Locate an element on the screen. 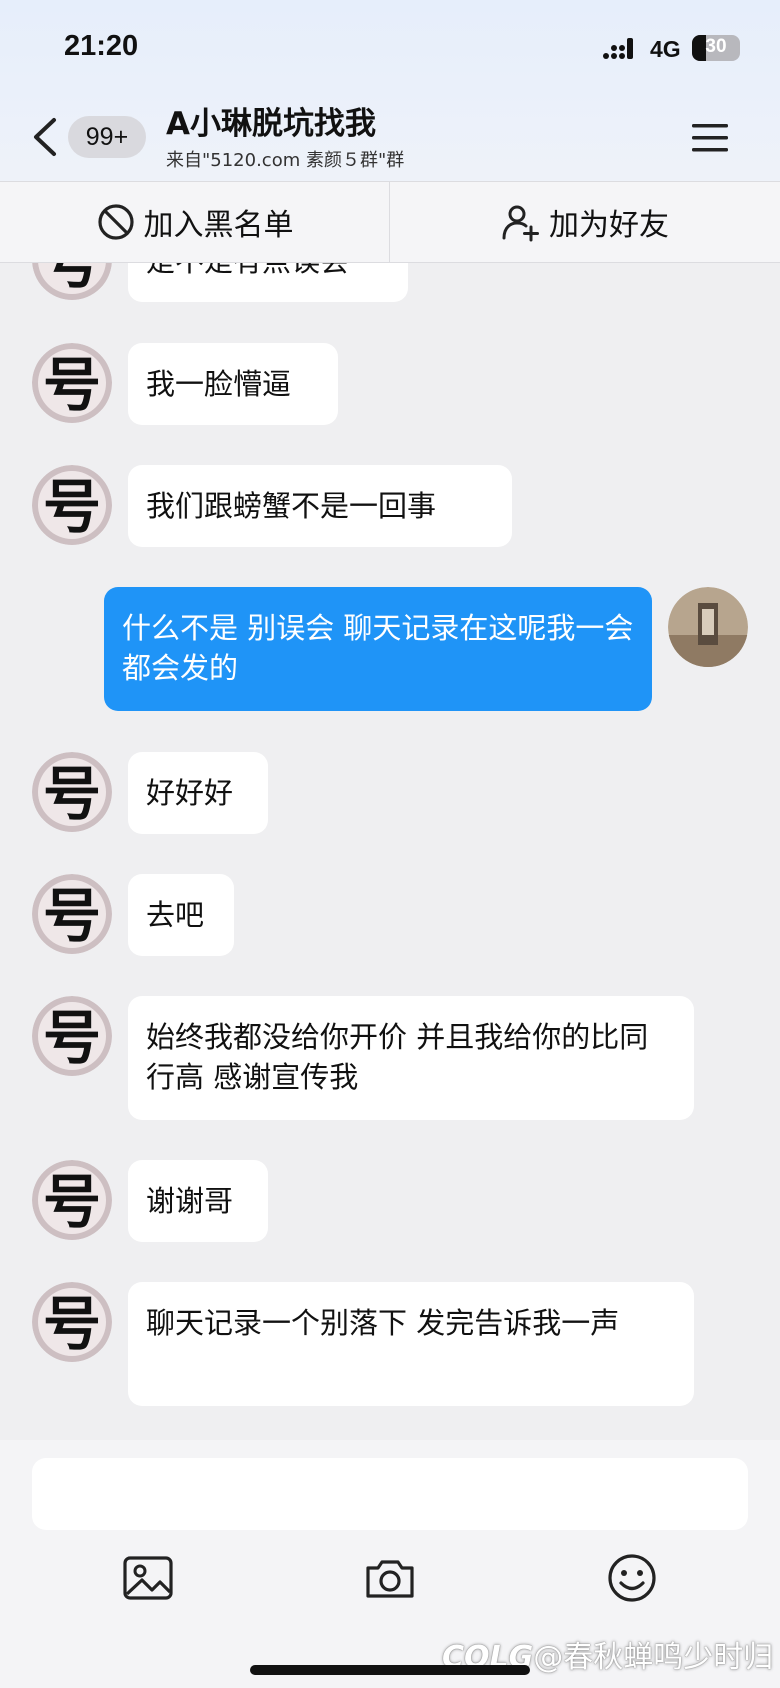 The width and height of the screenshot is (780, 1688). network-type: 4G is located at coordinates (665, 49).